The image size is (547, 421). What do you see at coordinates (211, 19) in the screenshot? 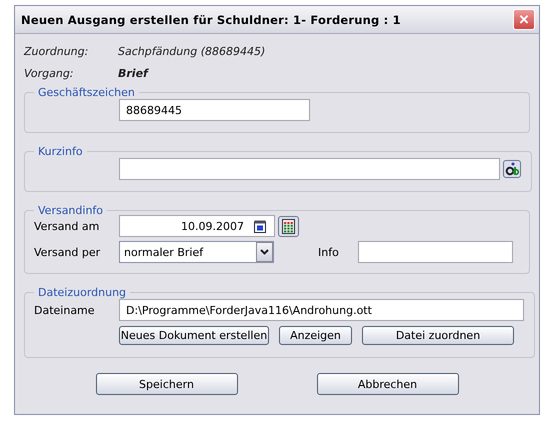
I see `window-title: Neuen Ausgang erstellen für Schuldner: 1- Forderung : 1` at bounding box center [211, 19].